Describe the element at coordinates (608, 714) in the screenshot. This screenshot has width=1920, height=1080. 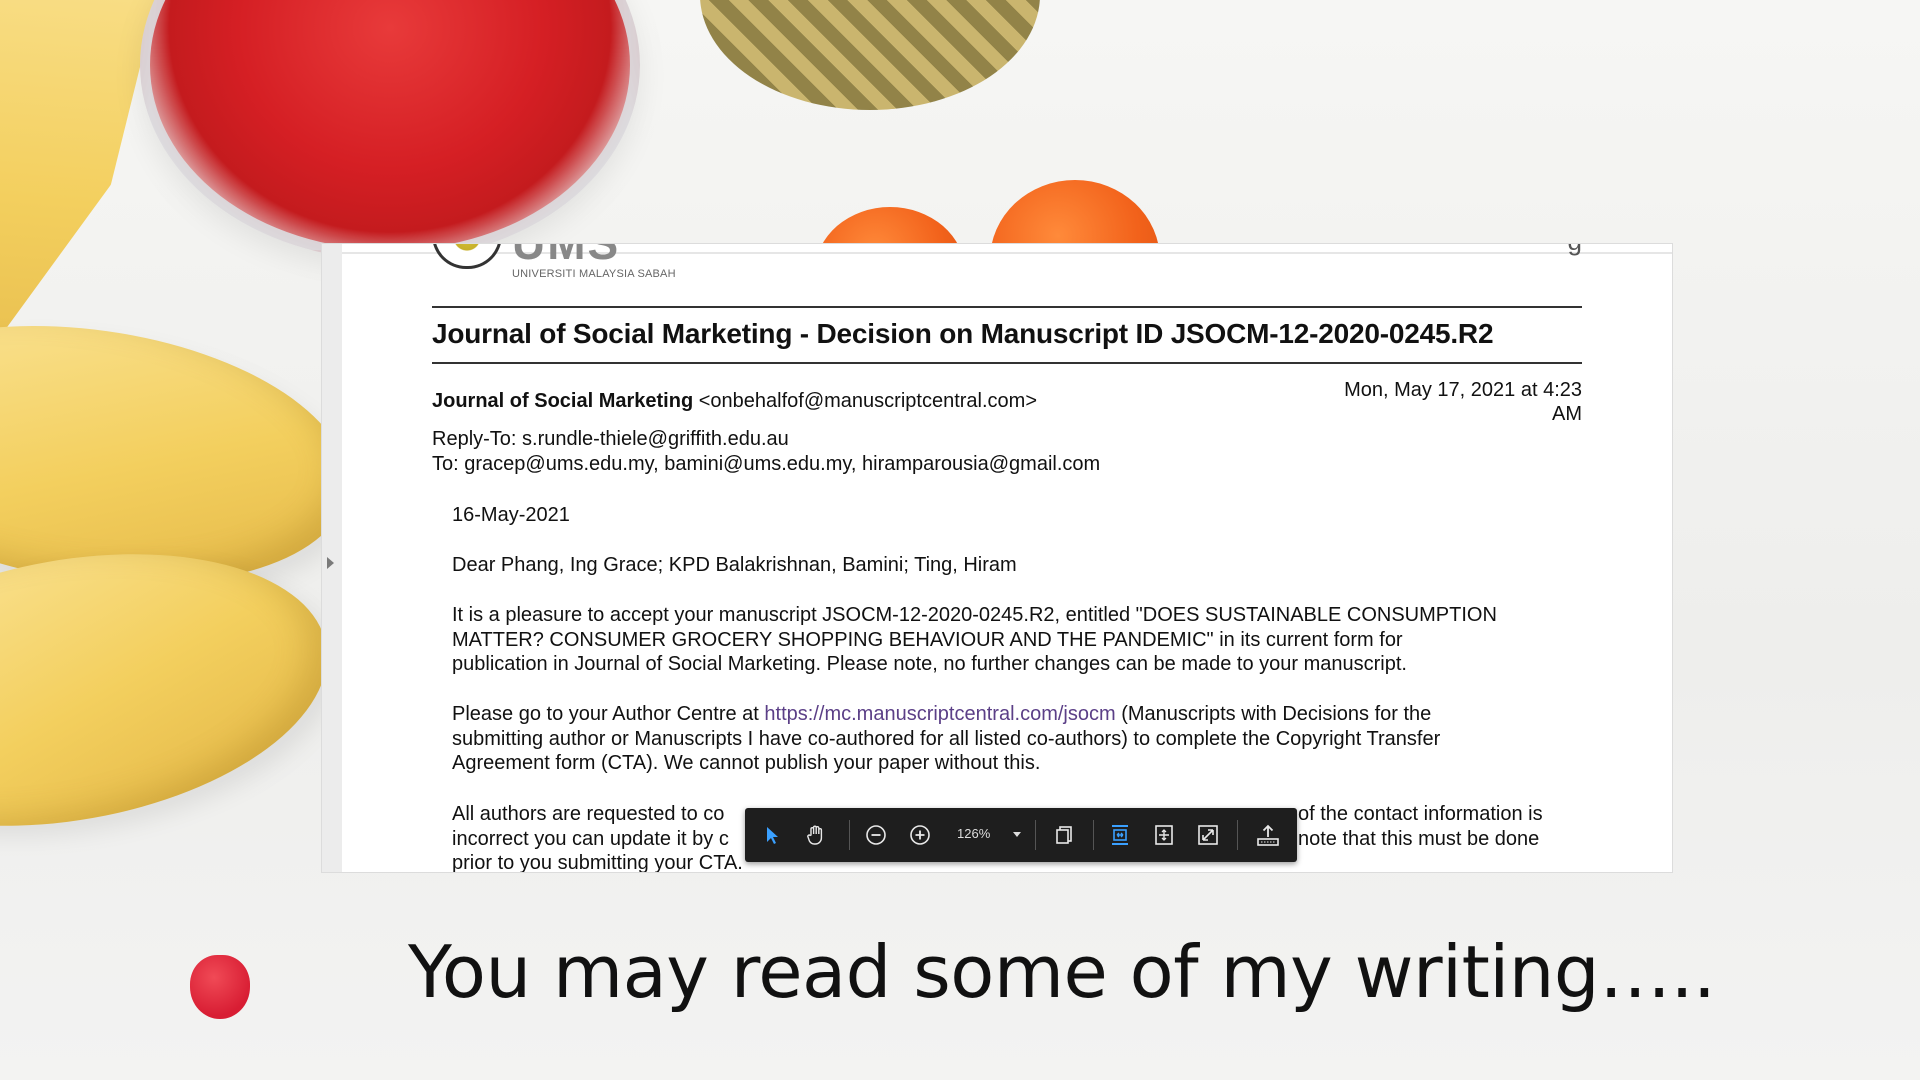
I see `paragraph-text: Please go to your Author Centre at` at that location.